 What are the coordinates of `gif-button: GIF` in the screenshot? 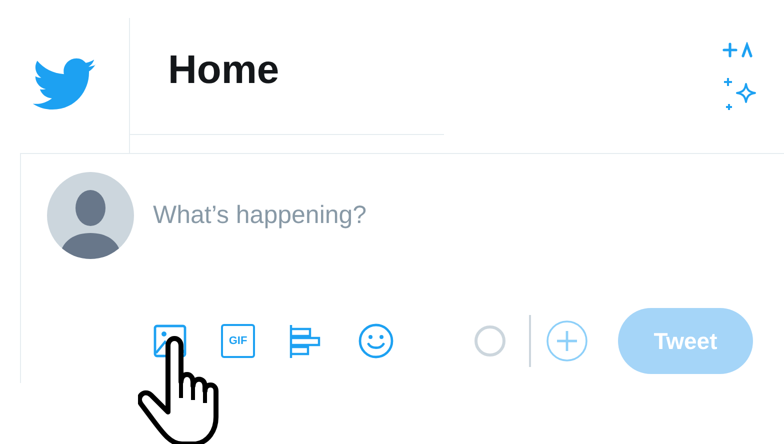 It's located at (238, 341).